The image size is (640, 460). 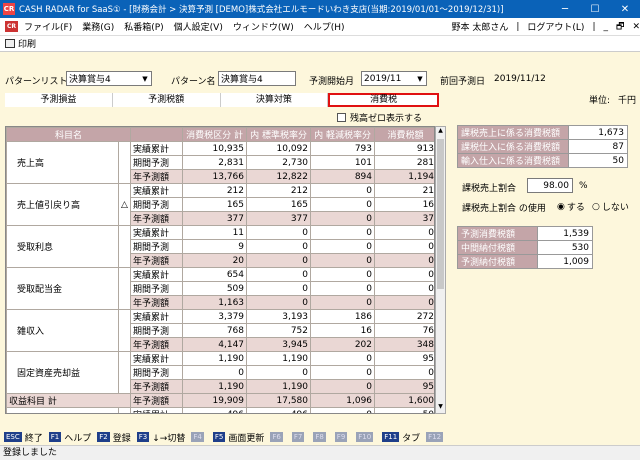 I want to click on value-cell: 13,766, so click(x=215, y=176).